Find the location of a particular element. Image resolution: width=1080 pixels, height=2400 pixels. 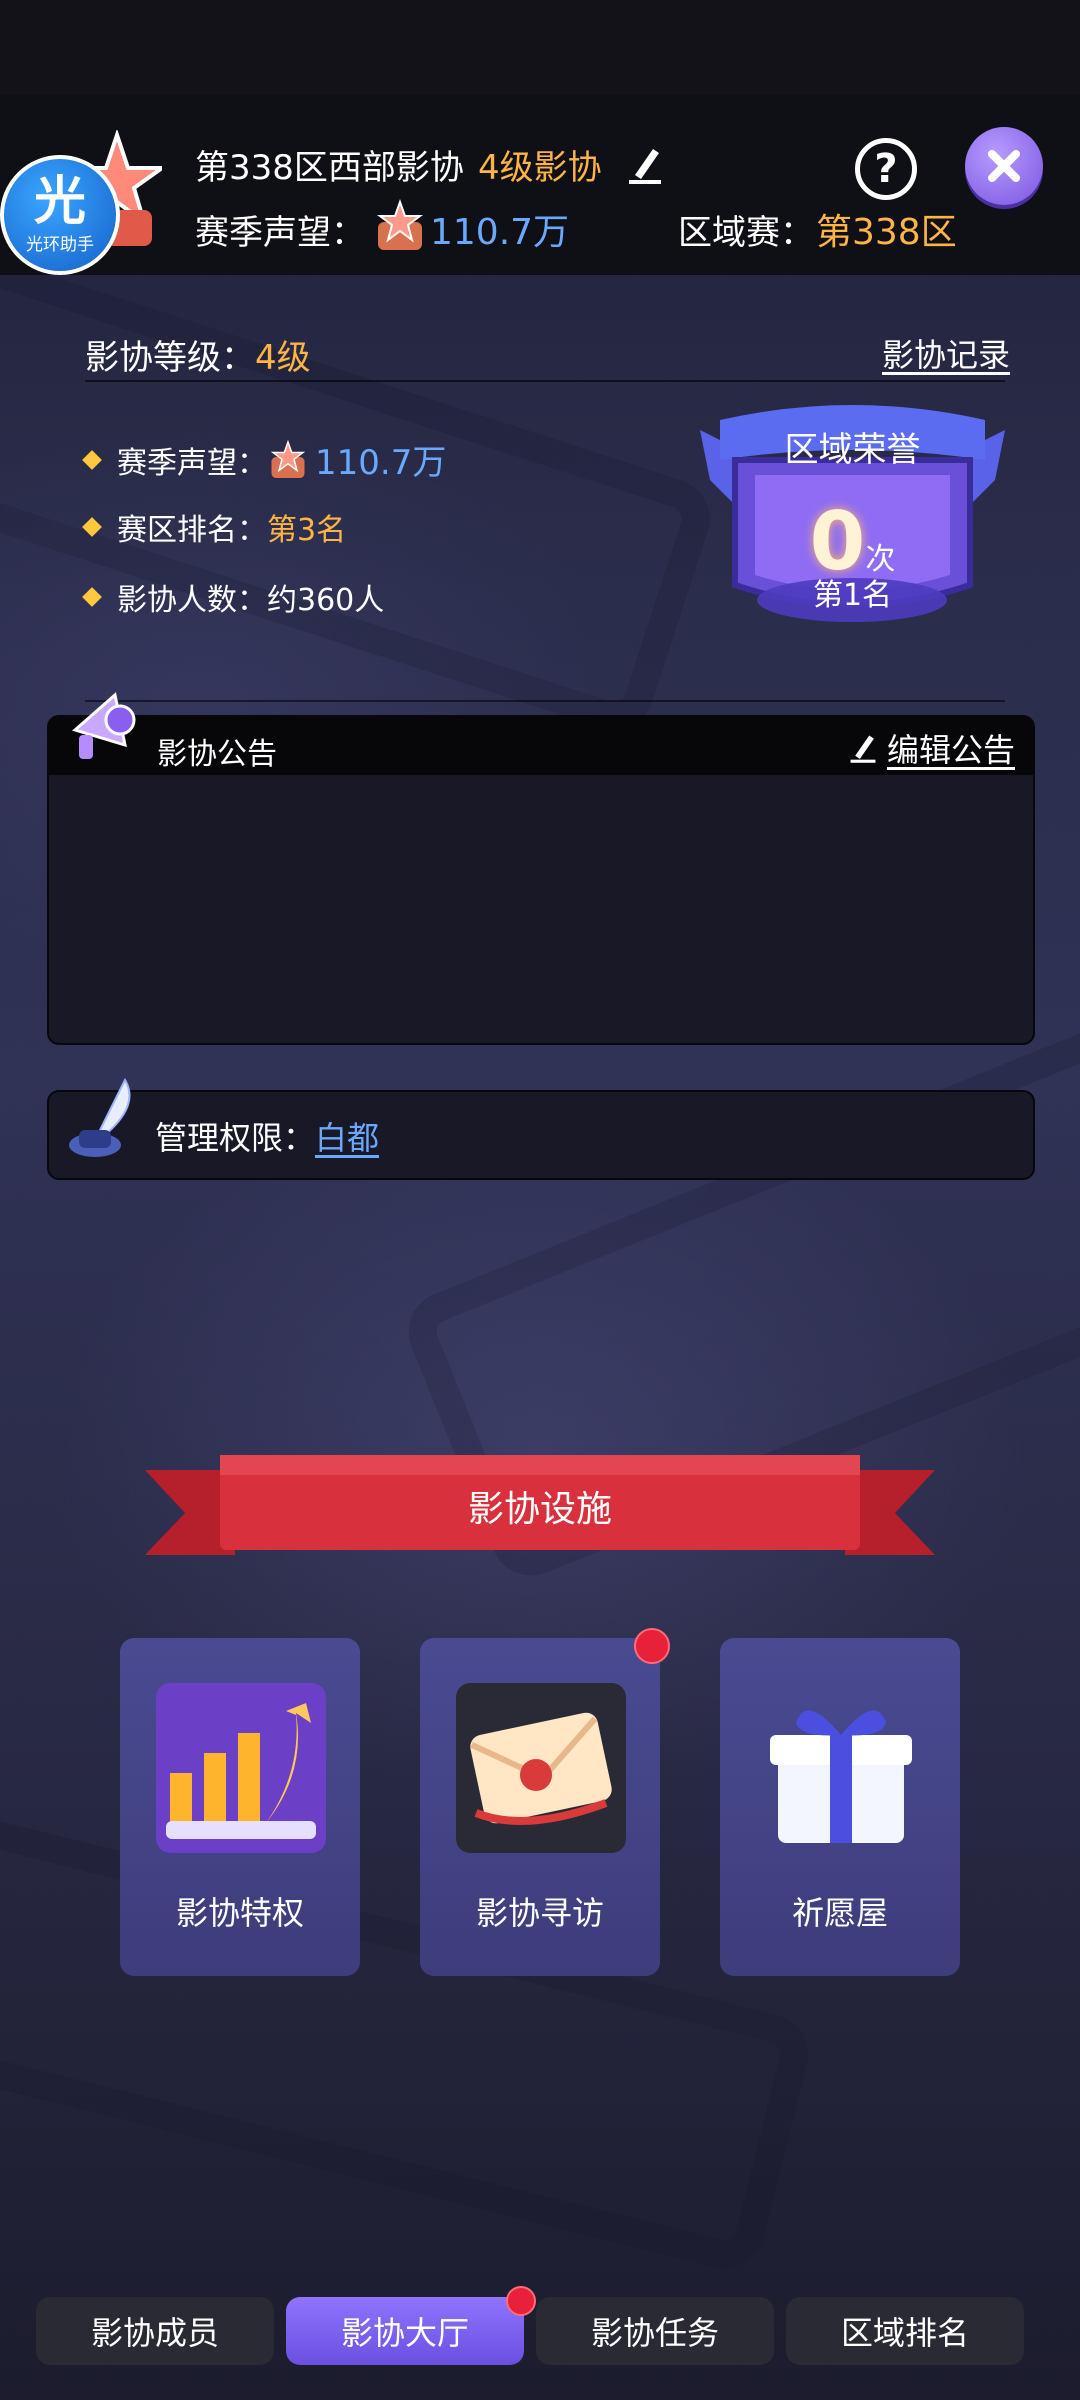

season-reputation-value: 110.7万 is located at coordinates (500, 232).